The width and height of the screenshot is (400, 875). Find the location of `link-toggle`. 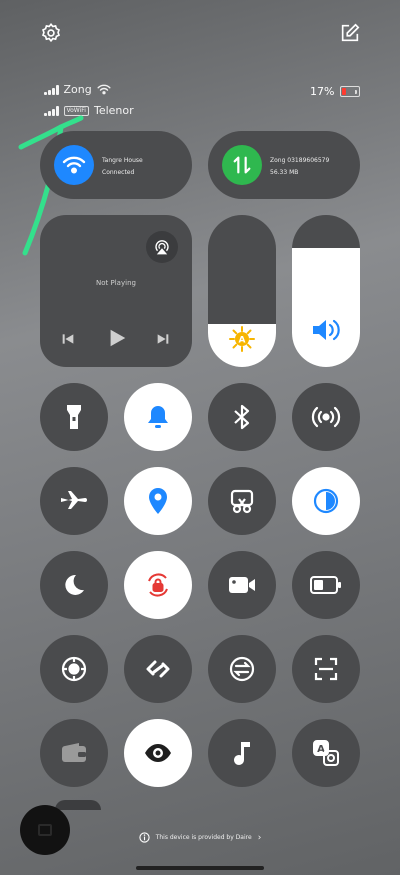

link-toggle is located at coordinates (158, 669).